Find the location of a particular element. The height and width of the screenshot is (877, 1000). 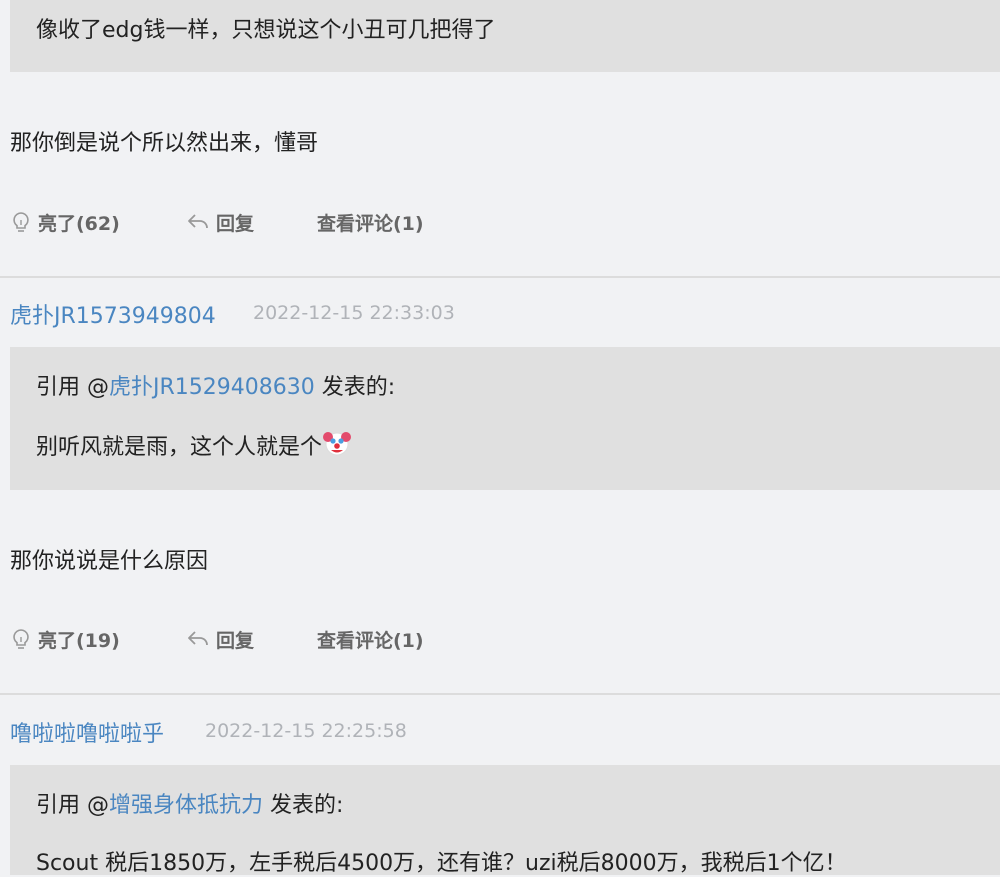

quoted-user-link: 虎扑JR1529408630 is located at coordinates (212, 387).